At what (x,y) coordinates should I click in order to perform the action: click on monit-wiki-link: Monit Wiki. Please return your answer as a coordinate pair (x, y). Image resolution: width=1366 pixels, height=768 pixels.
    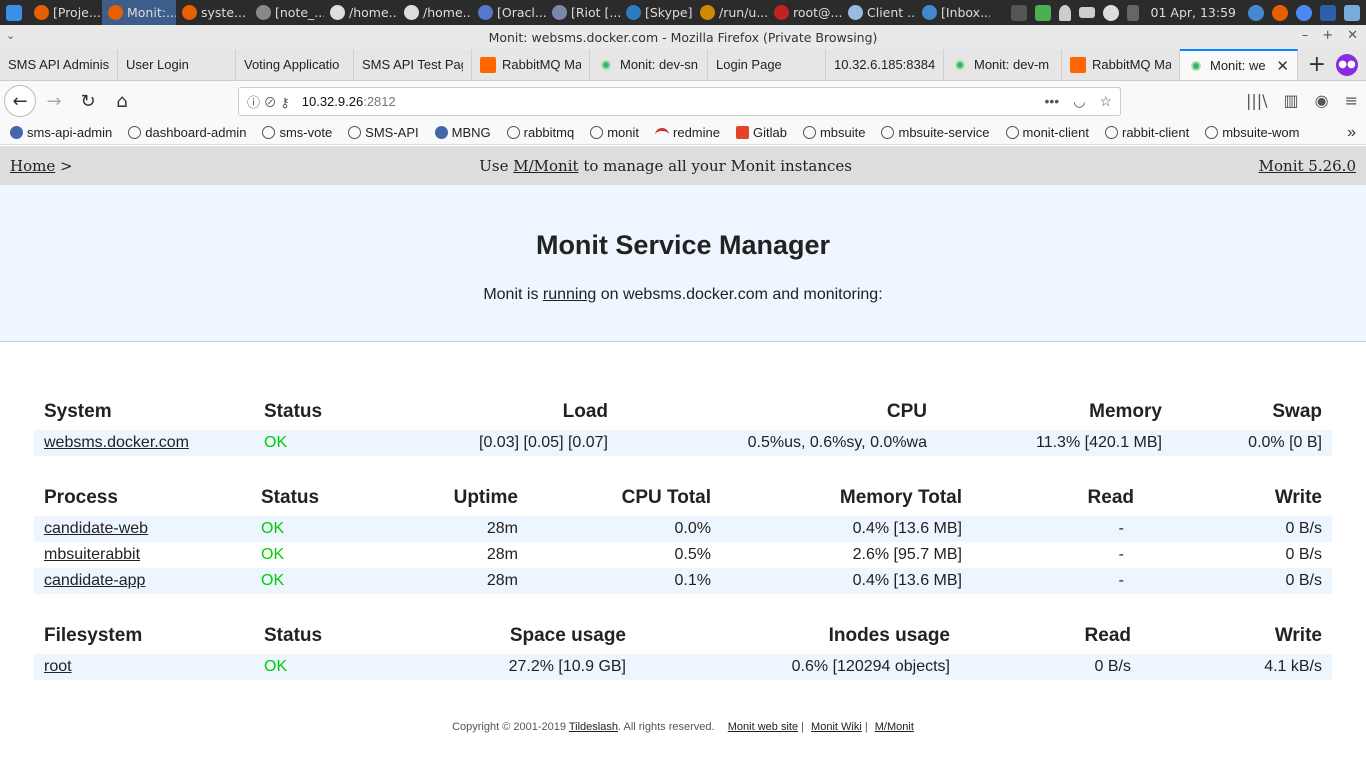
    Looking at the image, I should click on (836, 727).